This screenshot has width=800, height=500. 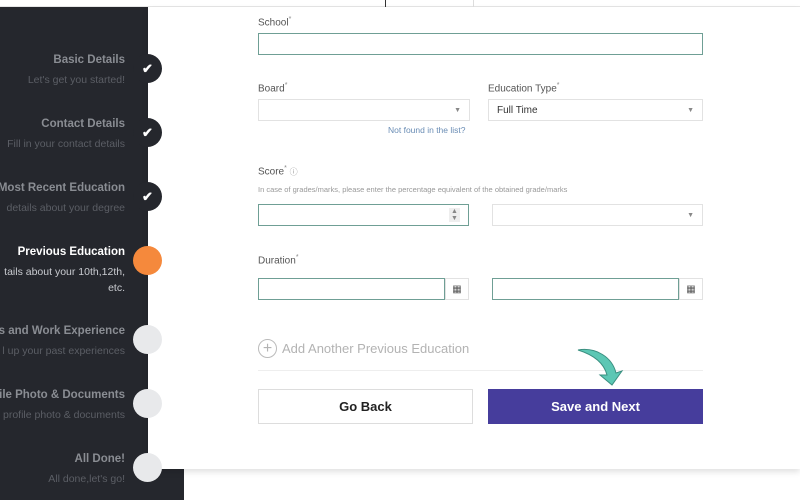 I want to click on step-title: Basic Details, so click(x=89, y=60).